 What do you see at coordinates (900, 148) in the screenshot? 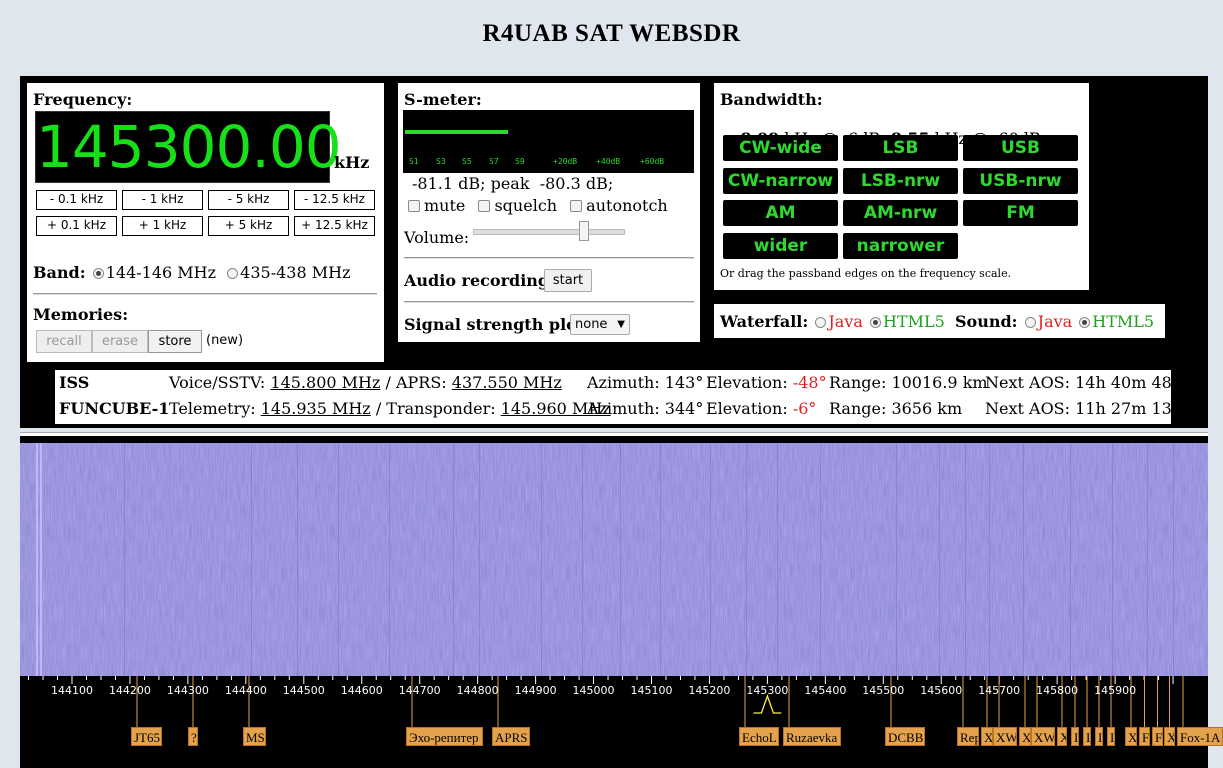
I see `mode-lsb-button: LSB` at bounding box center [900, 148].